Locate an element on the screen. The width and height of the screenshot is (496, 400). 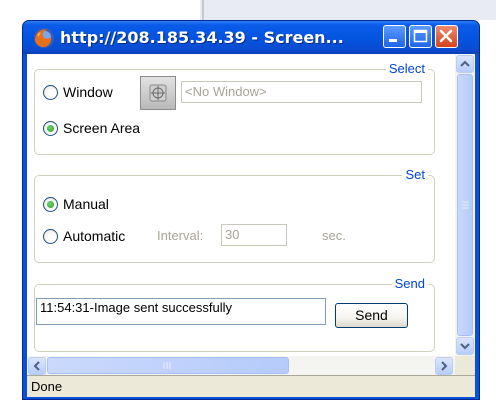
window-picker-button is located at coordinates (158, 93).